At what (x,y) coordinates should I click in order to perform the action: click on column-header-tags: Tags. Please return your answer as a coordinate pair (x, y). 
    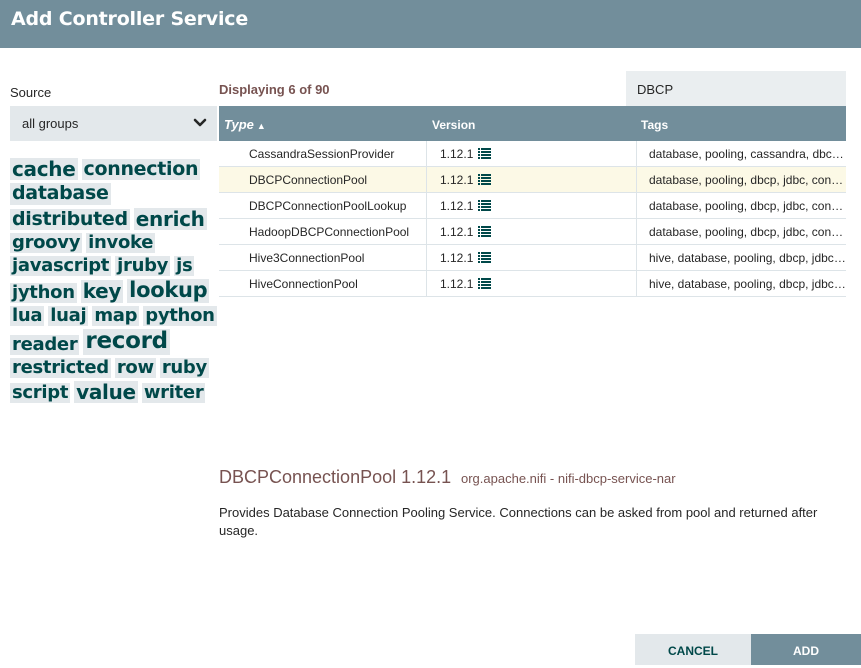
    Looking at the image, I should click on (654, 125).